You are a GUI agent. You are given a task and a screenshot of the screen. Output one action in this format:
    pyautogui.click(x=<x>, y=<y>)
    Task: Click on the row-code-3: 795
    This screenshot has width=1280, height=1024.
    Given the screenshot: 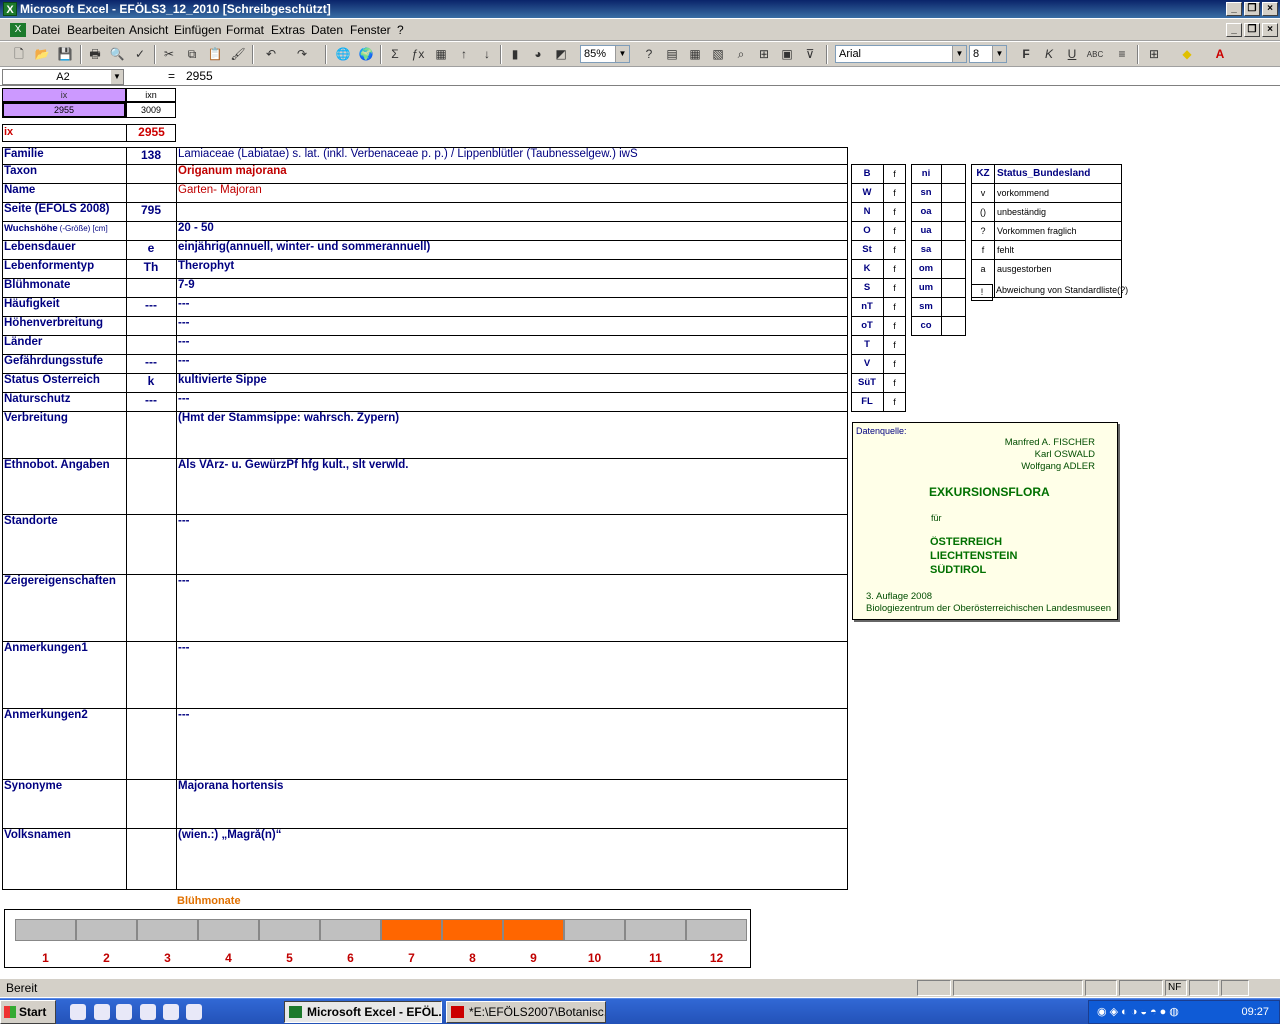 What is the action you would take?
    pyautogui.click(x=151, y=210)
    